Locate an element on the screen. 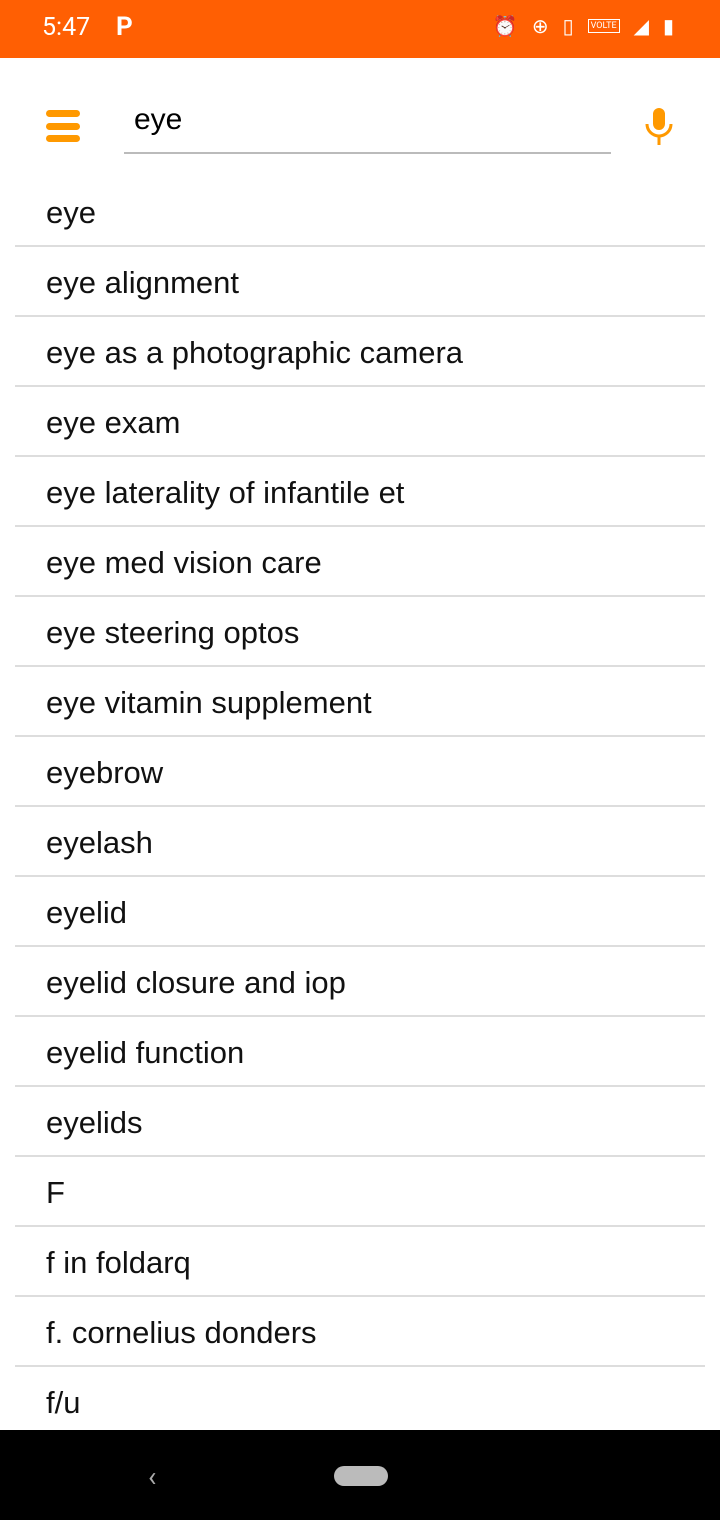 Image resolution: width=720 pixels, height=1520 pixels. back-icon: ‹ is located at coordinates (152, 1476).